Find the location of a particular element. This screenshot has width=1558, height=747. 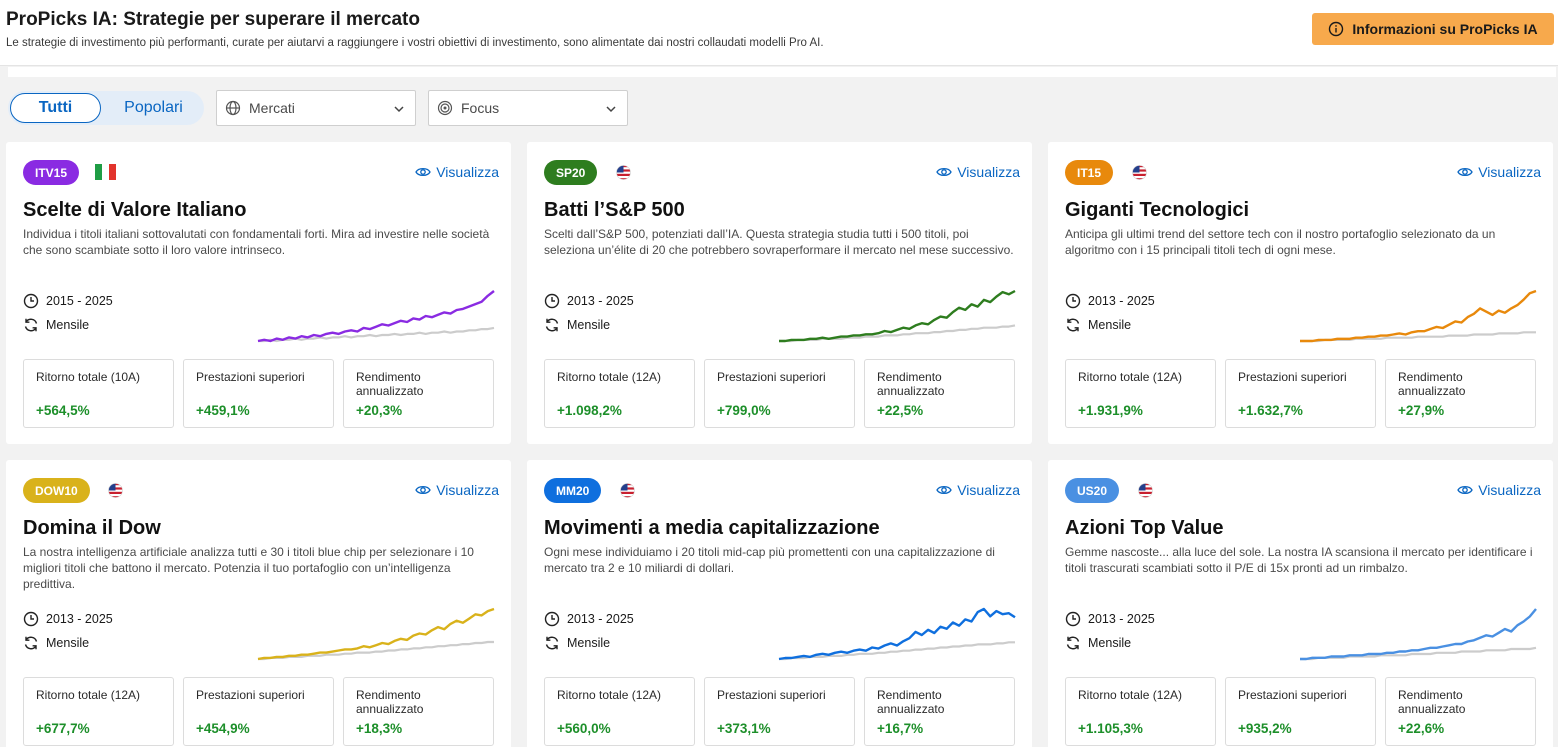

stat-value: +16,7% is located at coordinates (900, 728).